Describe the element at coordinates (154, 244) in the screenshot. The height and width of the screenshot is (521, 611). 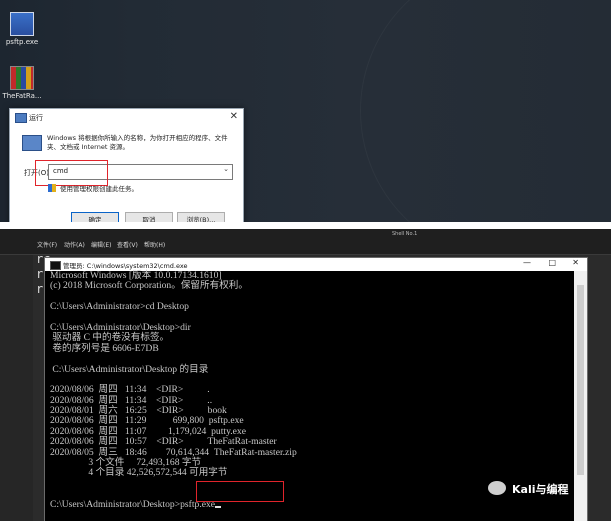
I see `menu-help: 帮助(H)` at that location.